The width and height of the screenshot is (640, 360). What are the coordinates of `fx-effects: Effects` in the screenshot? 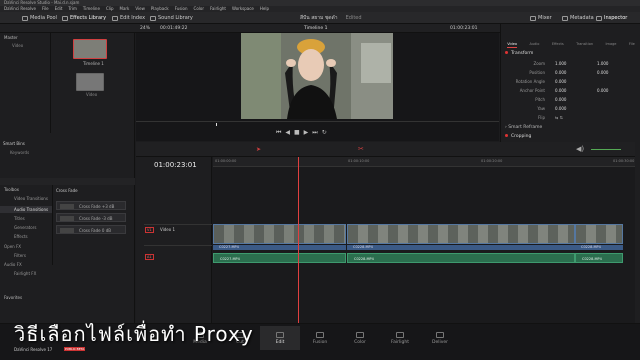 It's located at (21, 236).